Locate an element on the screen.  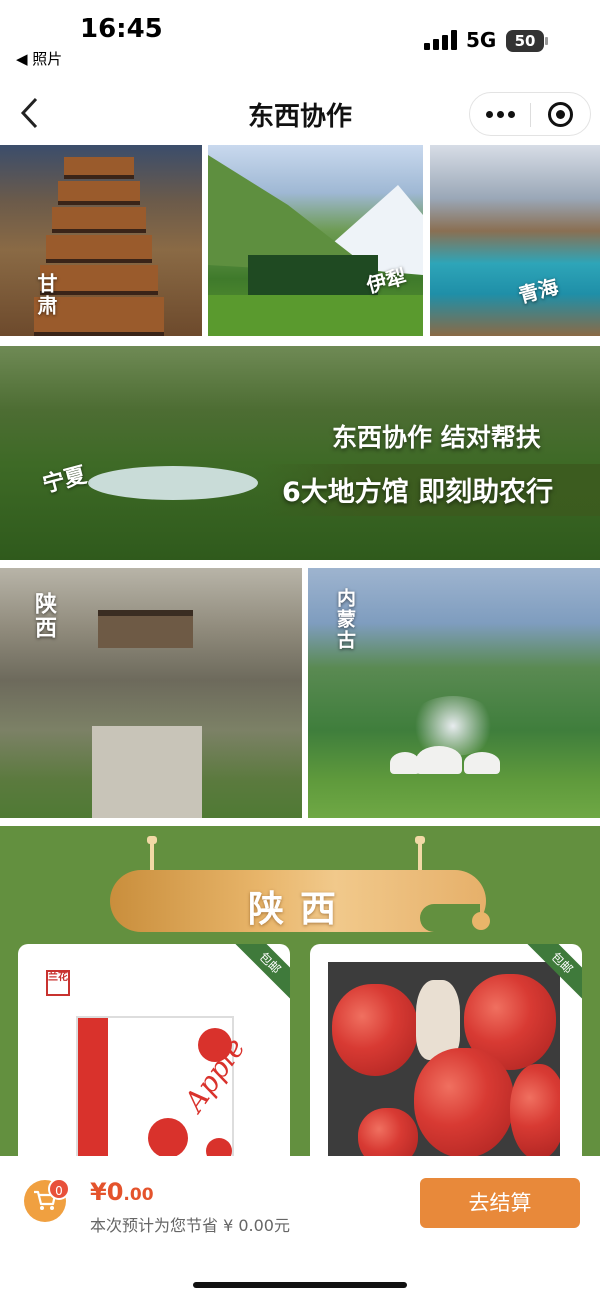
region-tile-yili: 伊犁 is located at coordinates (315, 240).